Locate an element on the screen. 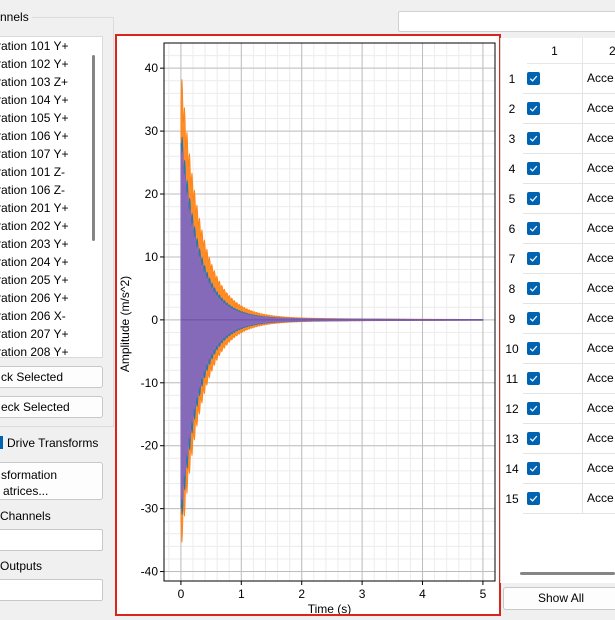  channel-list-item: ration 206 Y+ is located at coordinates (51, 298).